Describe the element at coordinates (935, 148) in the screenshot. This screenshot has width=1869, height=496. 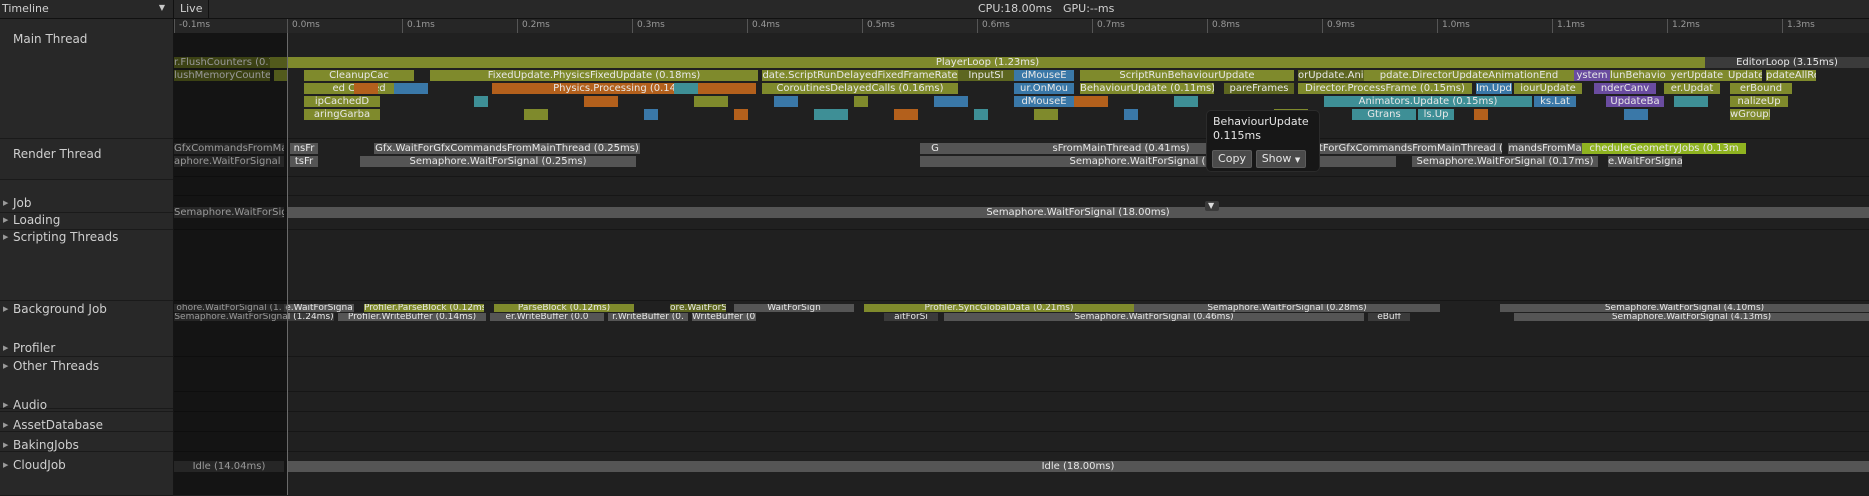
I see `profiler-sample-marker: G` at that location.